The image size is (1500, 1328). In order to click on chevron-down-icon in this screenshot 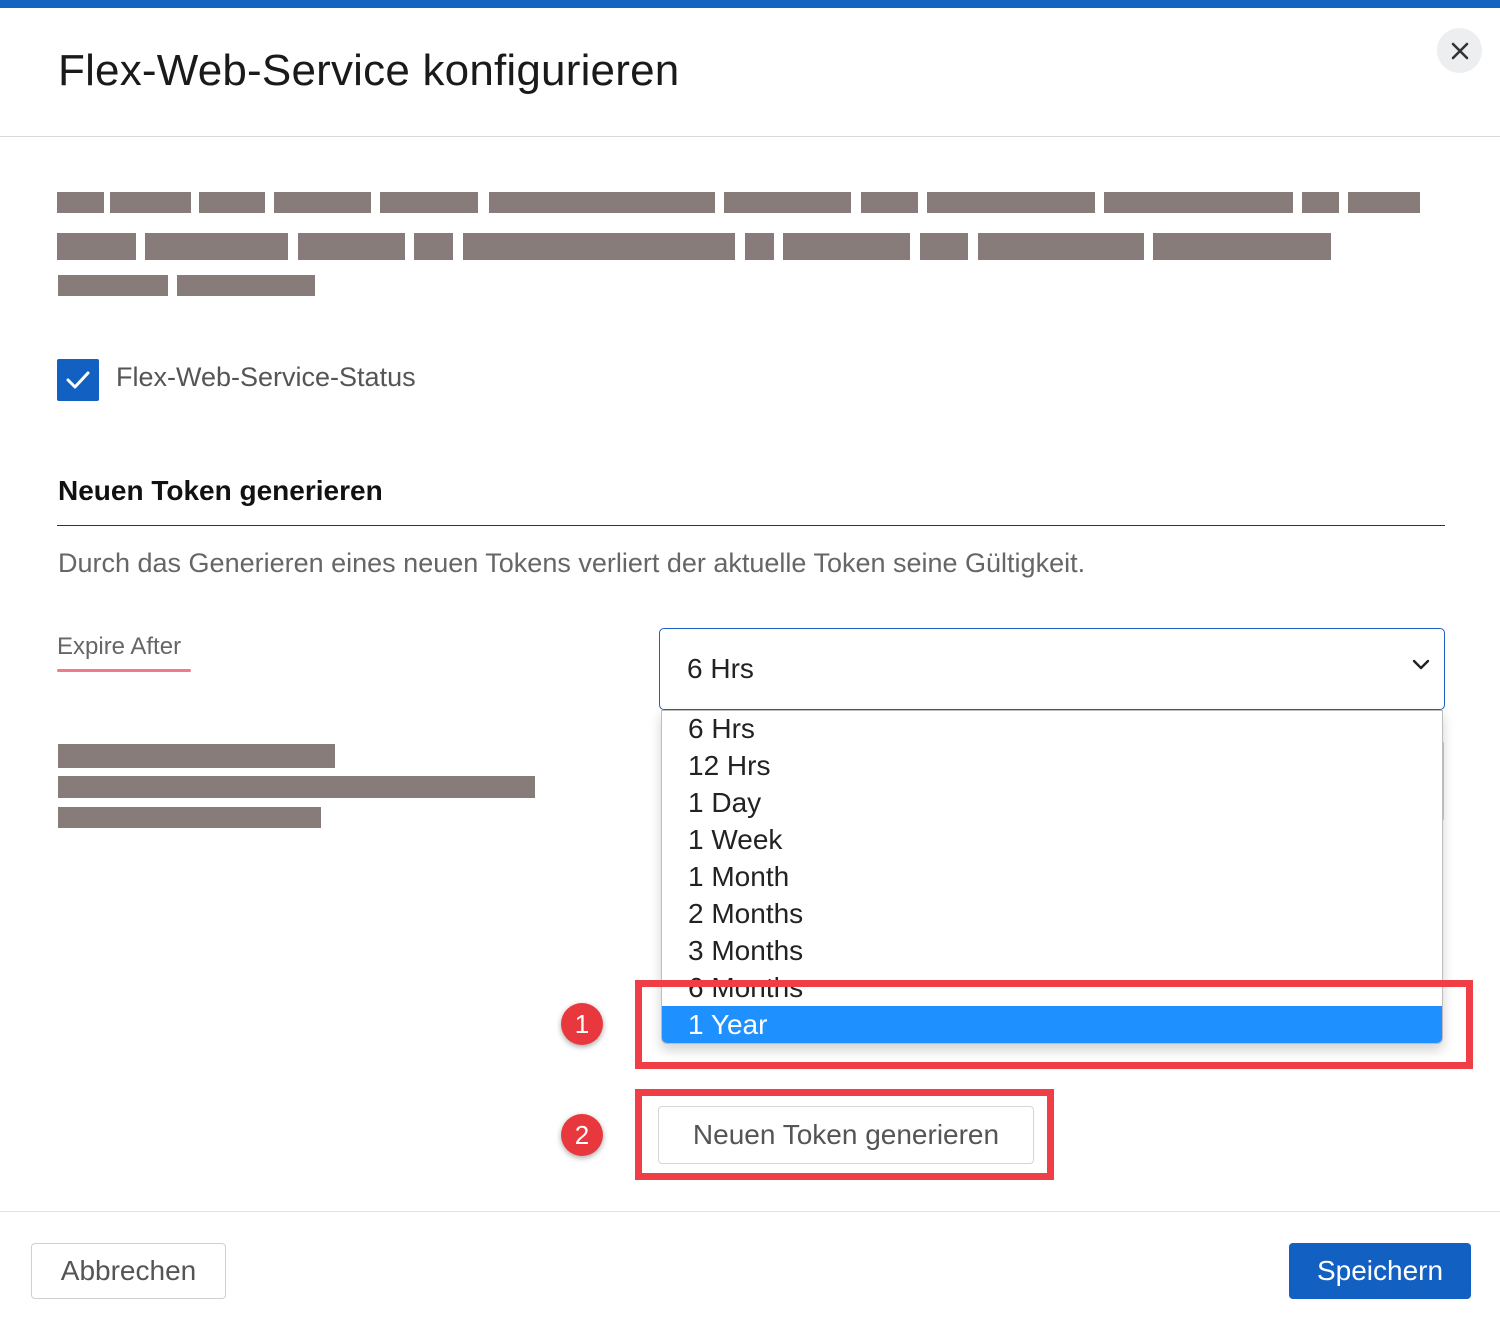, I will do `click(1421, 664)`.